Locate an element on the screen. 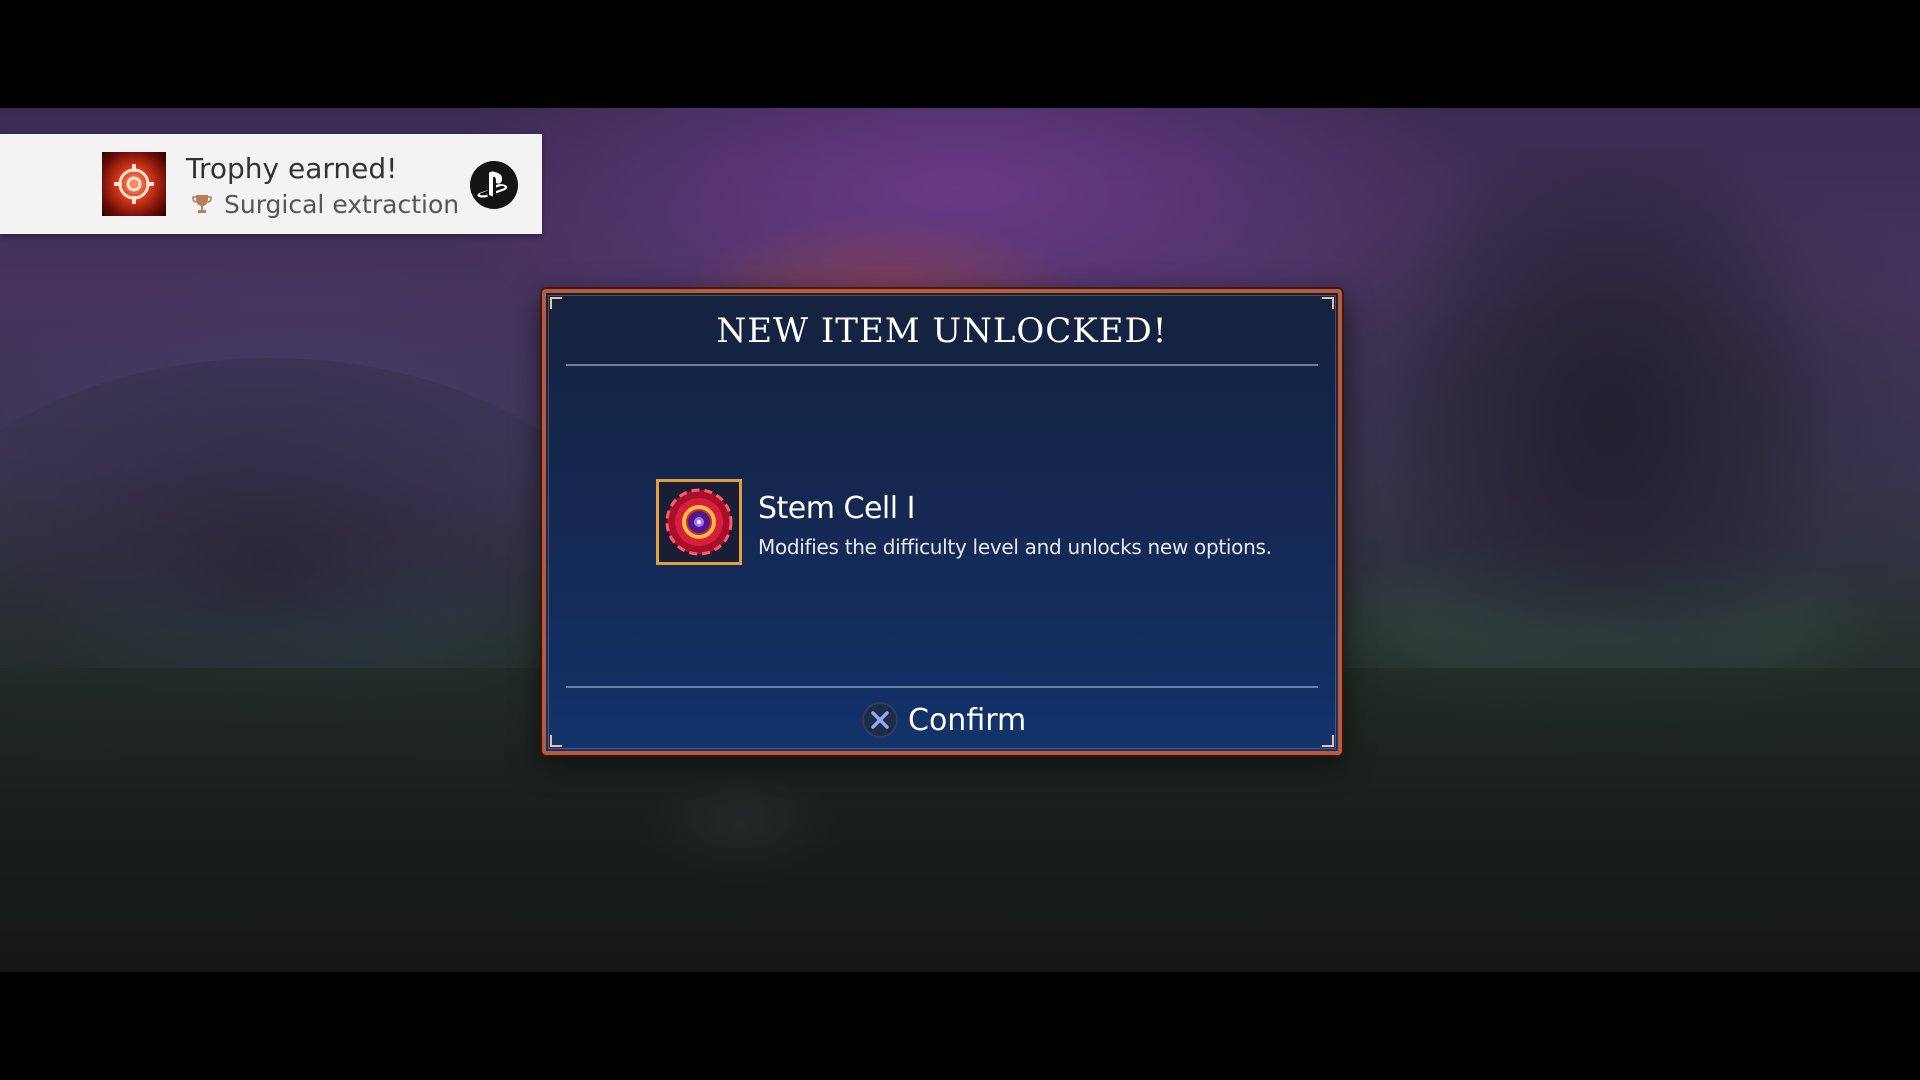 This screenshot has height=1080, width=1920. trophy-name-line: Surgical extraction is located at coordinates (324, 204).